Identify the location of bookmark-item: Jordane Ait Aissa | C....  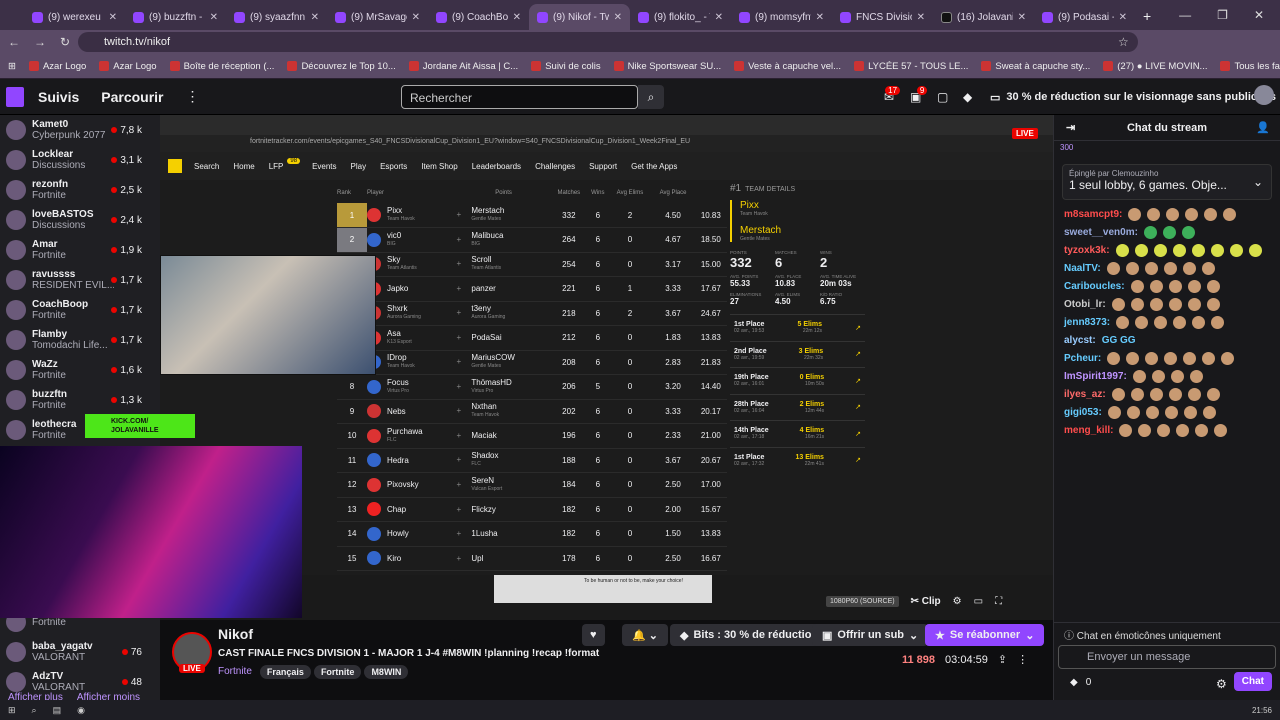
(463, 66).